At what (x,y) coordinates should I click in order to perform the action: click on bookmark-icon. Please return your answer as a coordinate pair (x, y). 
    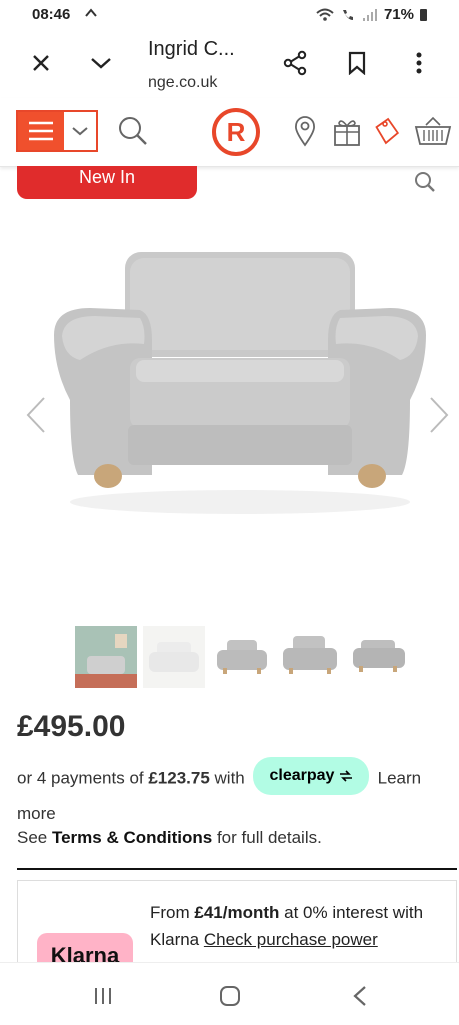
    Looking at the image, I should click on (357, 63).